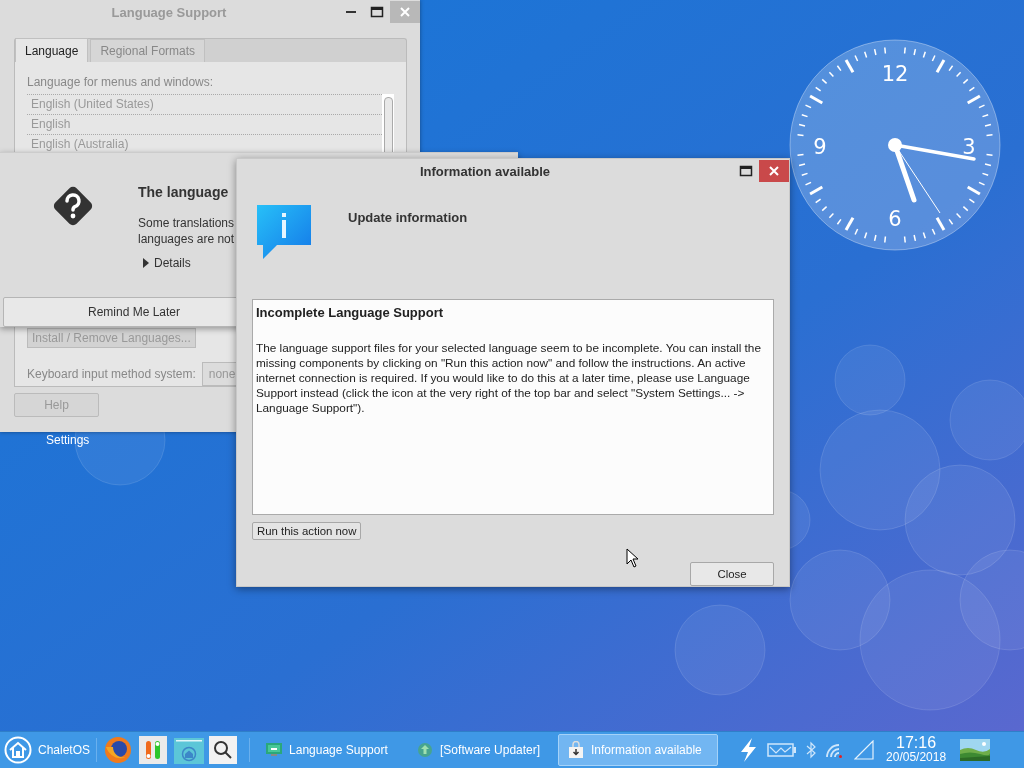 The width and height of the screenshot is (1024, 768). Describe the element at coordinates (632, 558) in the screenshot. I see `mouse-pointer-icon` at that location.